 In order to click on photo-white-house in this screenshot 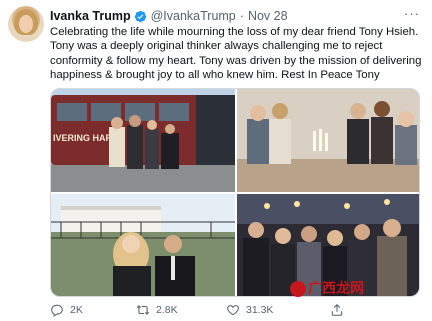, I will do `click(143, 245)`.